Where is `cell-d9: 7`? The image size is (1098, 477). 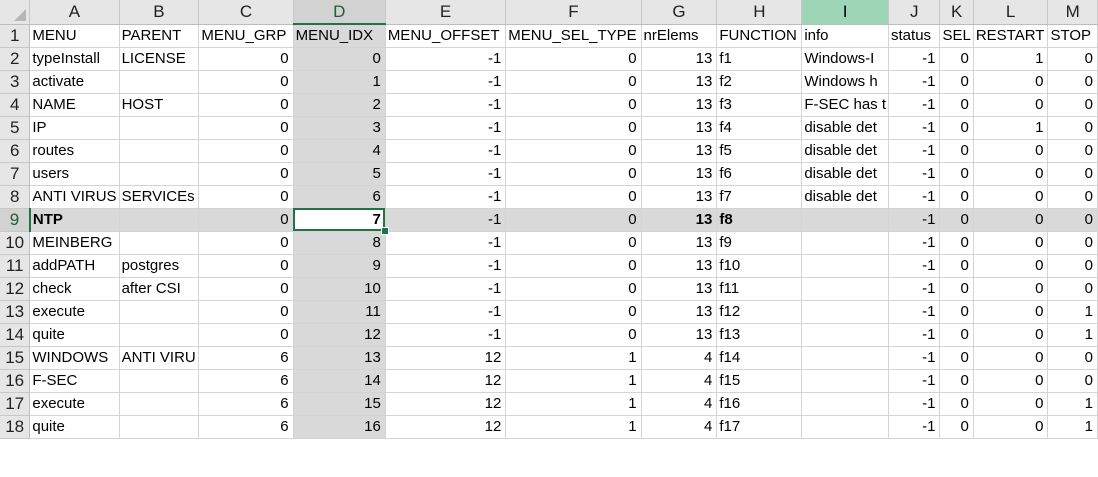 cell-d9: 7 is located at coordinates (339, 220).